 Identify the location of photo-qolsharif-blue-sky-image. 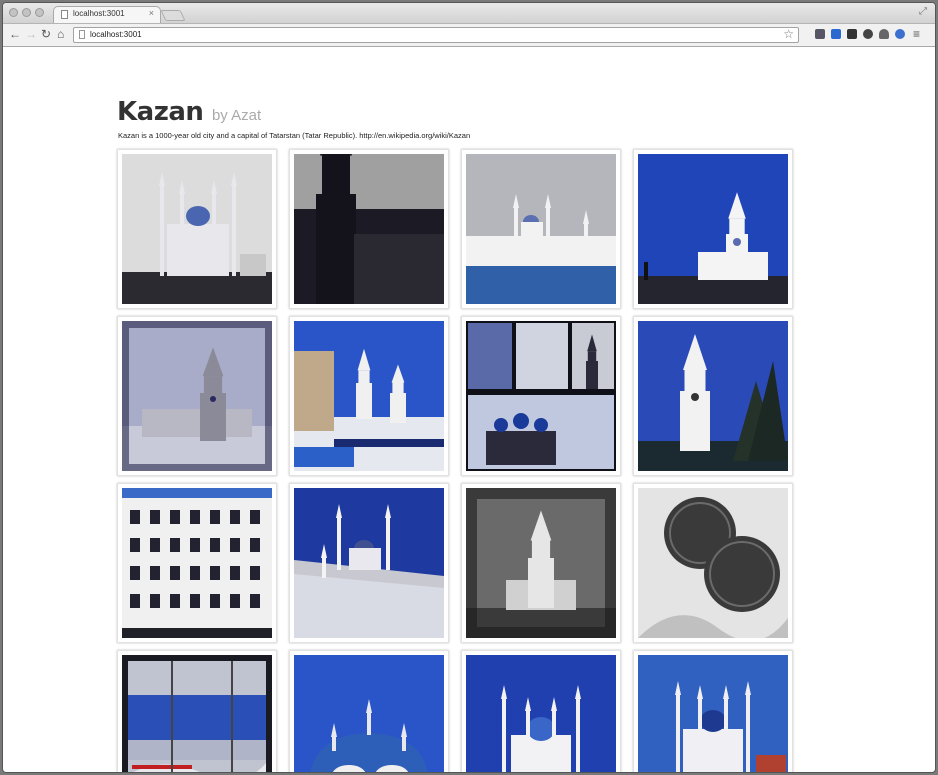
(713, 713).